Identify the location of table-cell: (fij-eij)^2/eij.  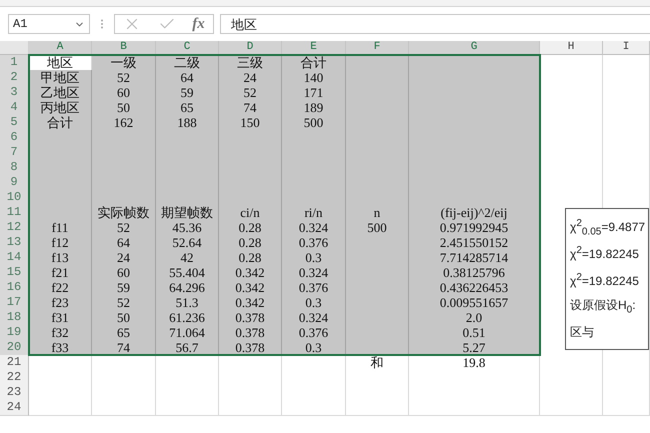
(474, 213).